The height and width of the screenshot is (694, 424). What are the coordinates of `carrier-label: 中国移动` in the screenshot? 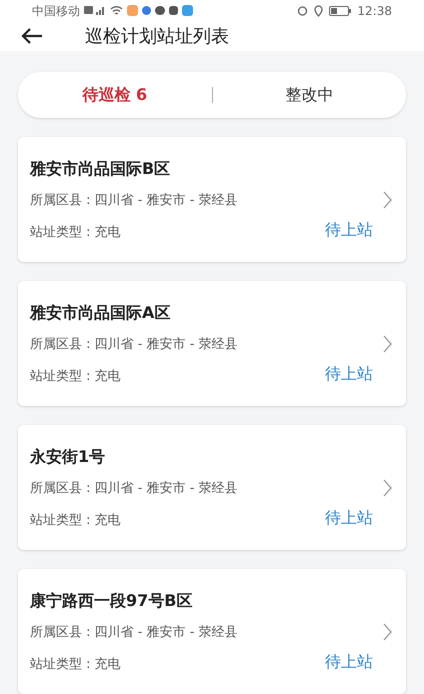 It's located at (56, 11).